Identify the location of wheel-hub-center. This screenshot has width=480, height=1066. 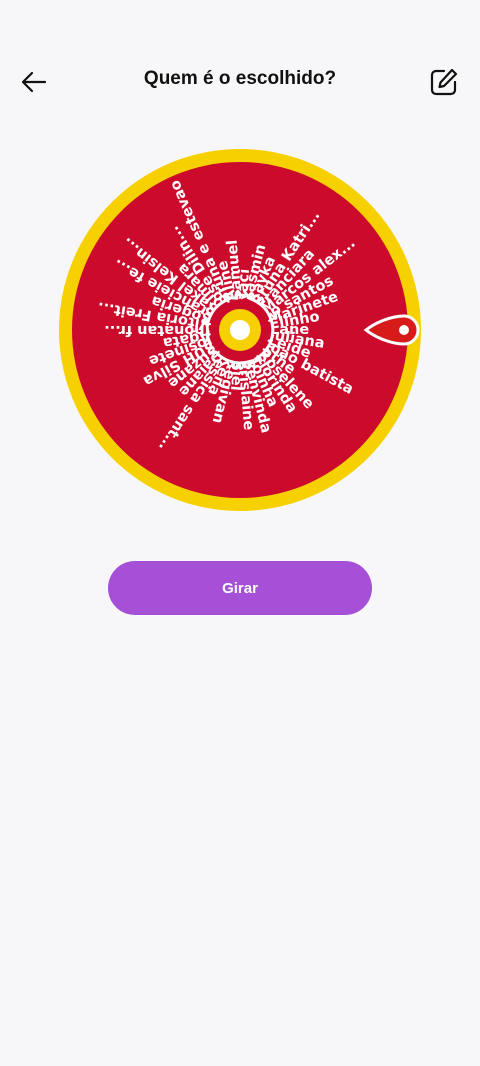
(240, 330).